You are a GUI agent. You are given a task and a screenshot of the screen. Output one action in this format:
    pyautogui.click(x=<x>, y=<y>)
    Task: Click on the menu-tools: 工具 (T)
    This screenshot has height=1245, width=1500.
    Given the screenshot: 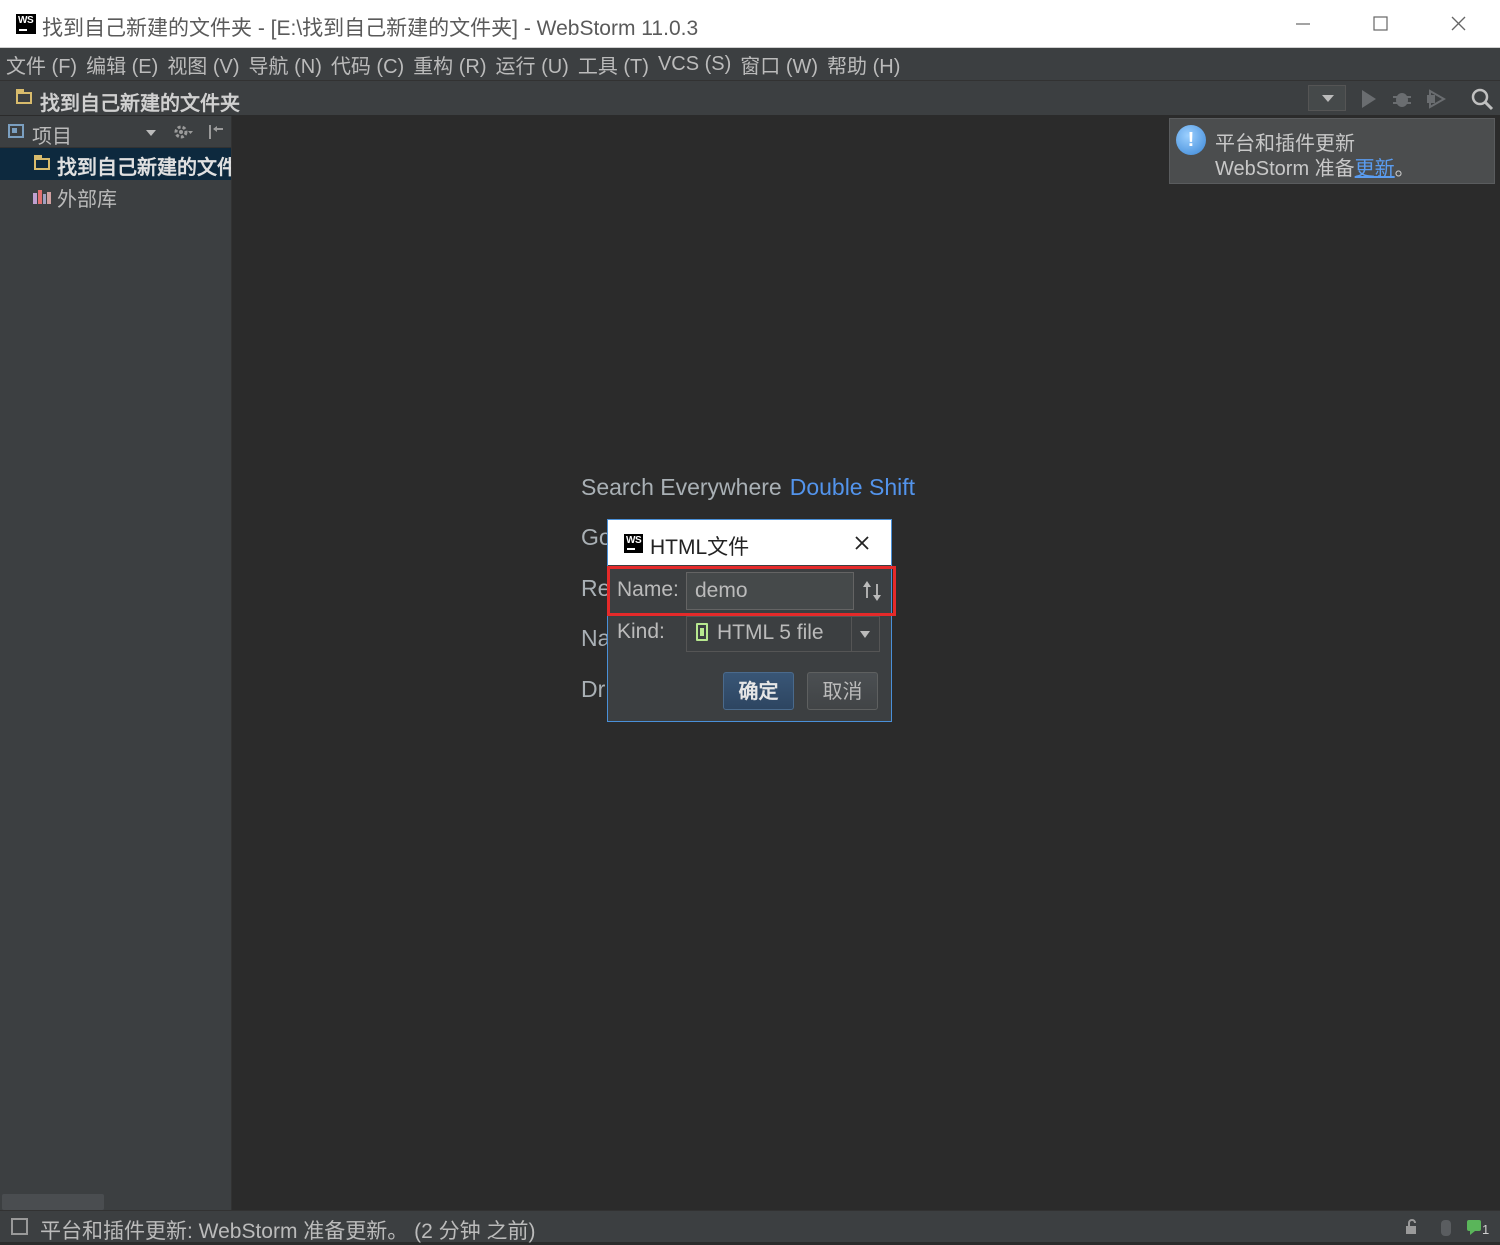 What is the action you would take?
    pyautogui.click(x=613, y=64)
    